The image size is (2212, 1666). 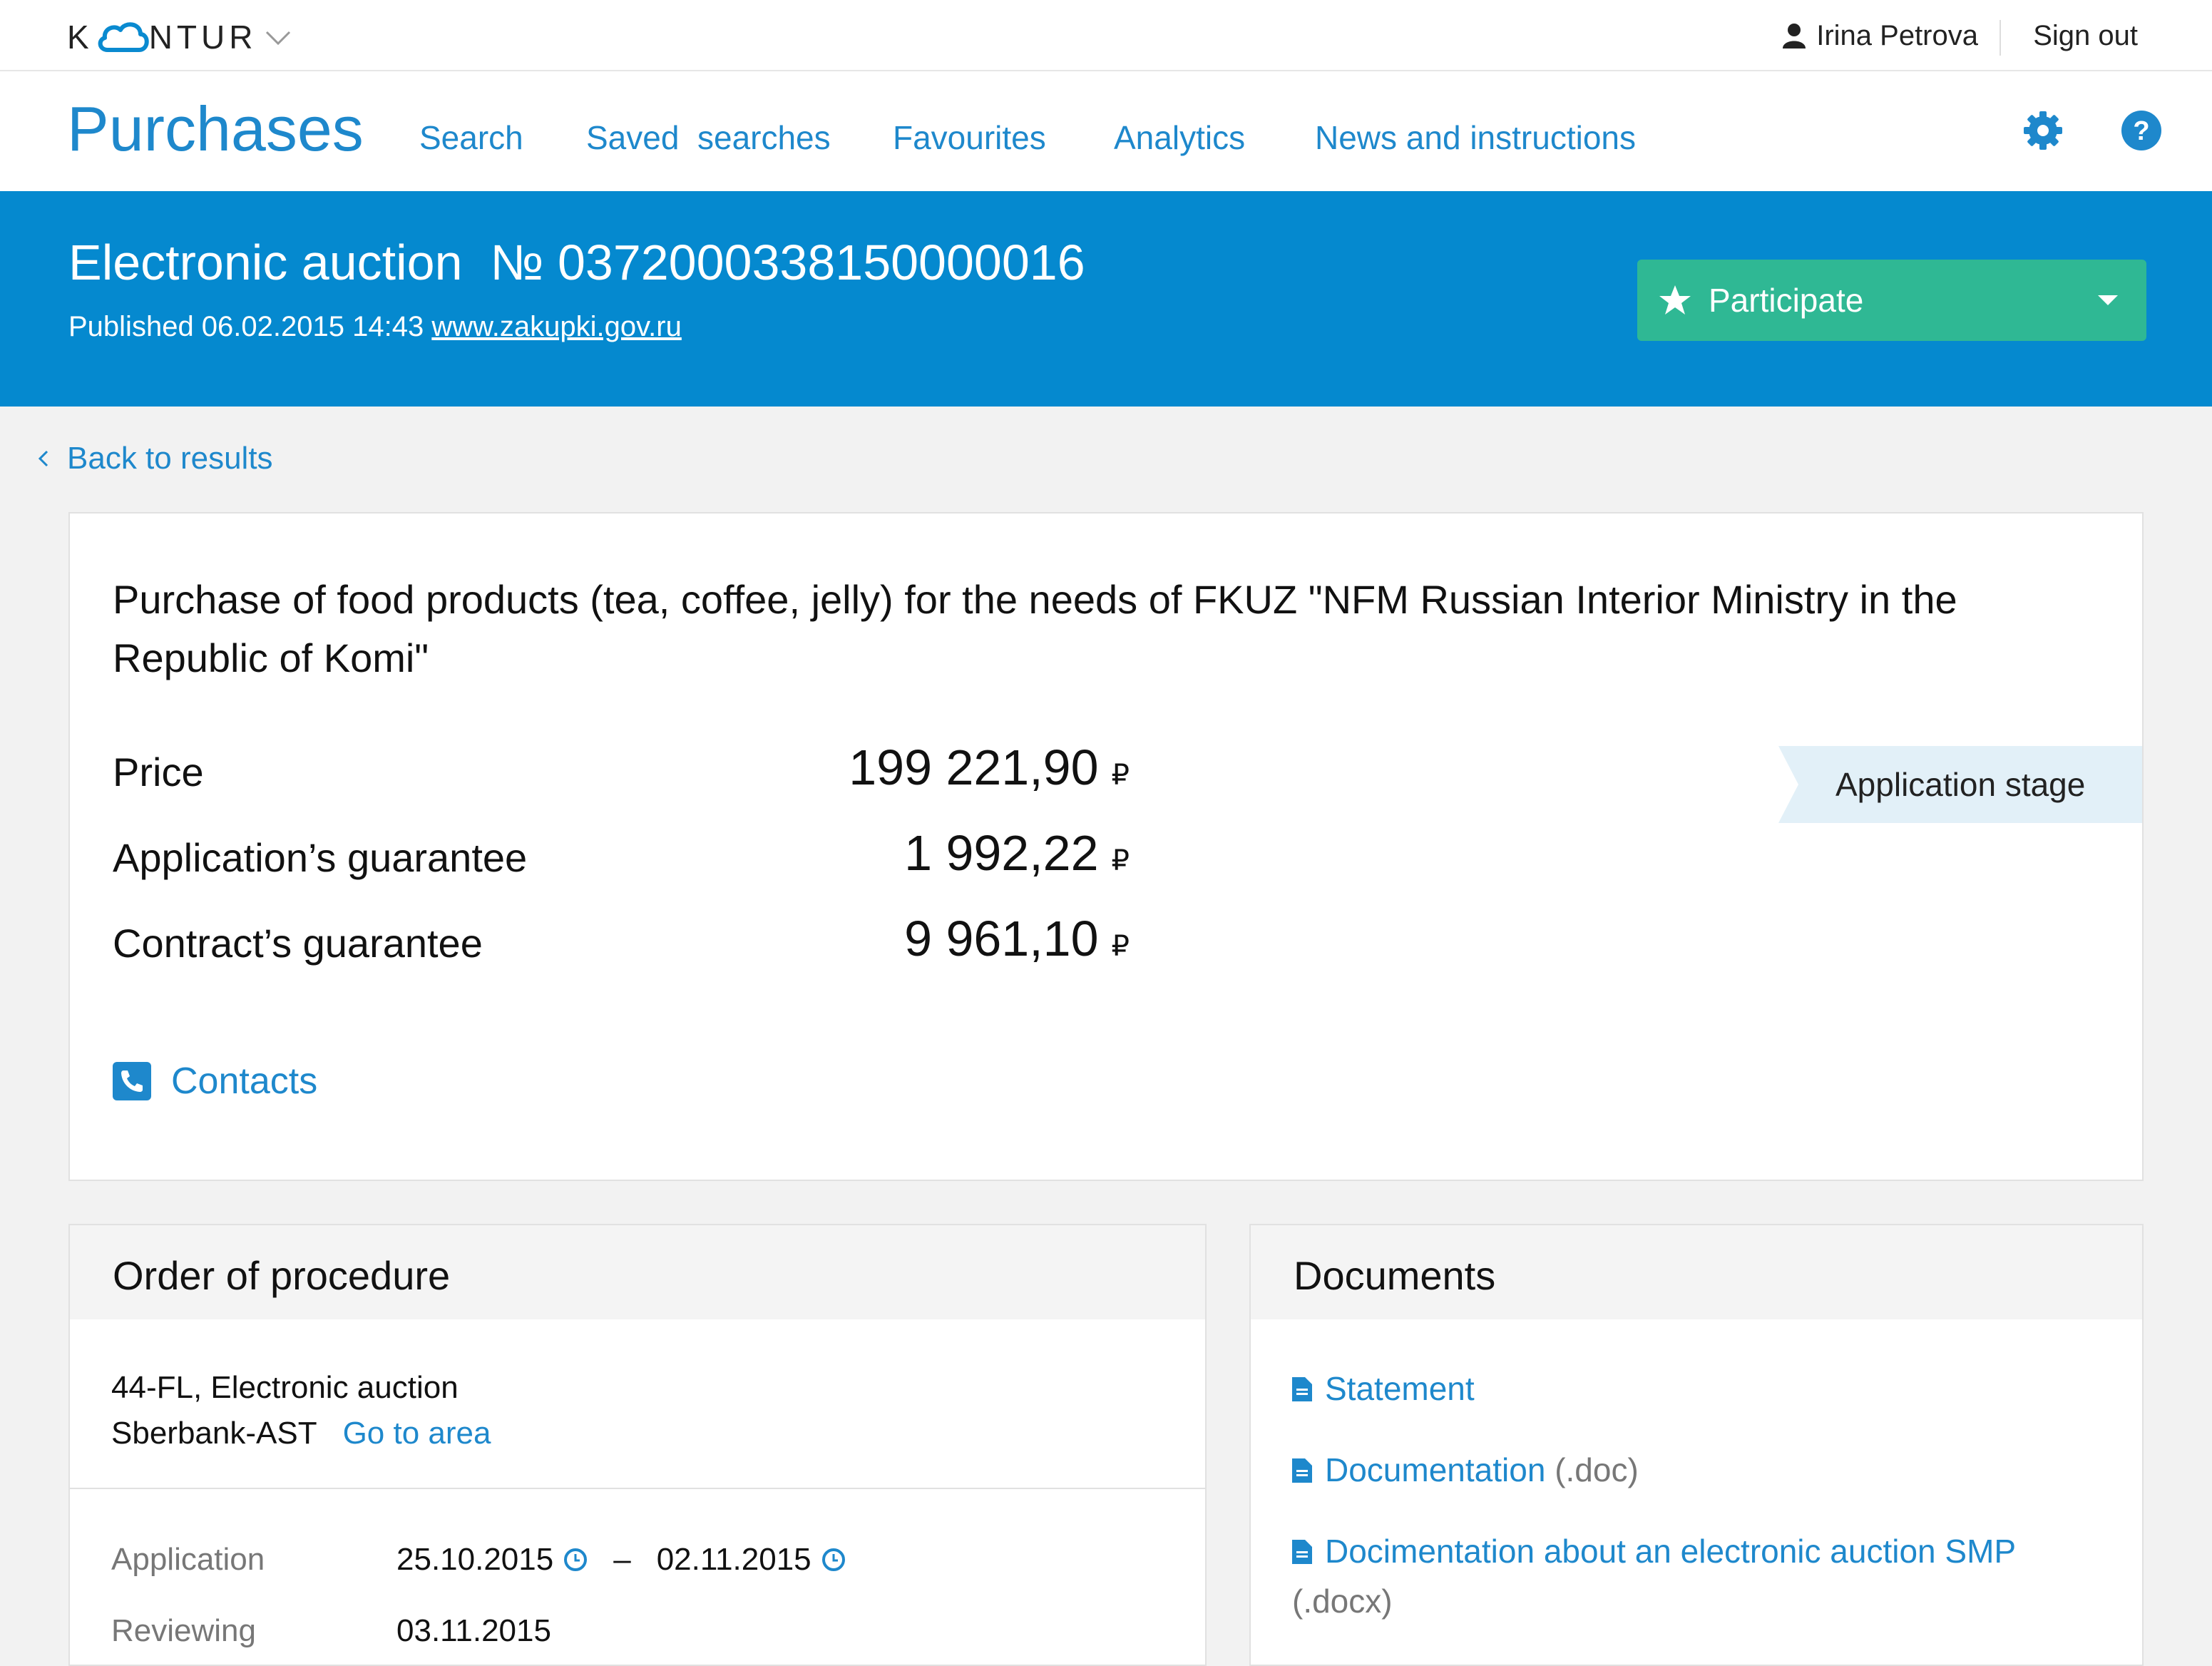 What do you see at coordinates (2085, 36) in the screenshot?
I see `sign-out-link: Sign out` at bounding box center [2085, 36].